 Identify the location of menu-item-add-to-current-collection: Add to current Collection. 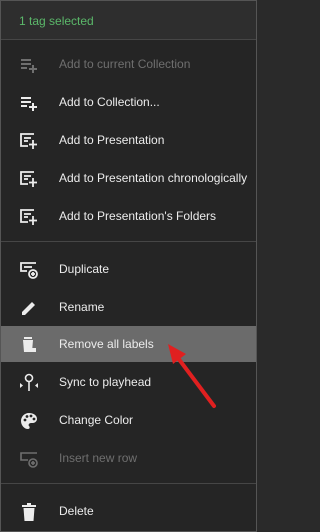
(128, 64).